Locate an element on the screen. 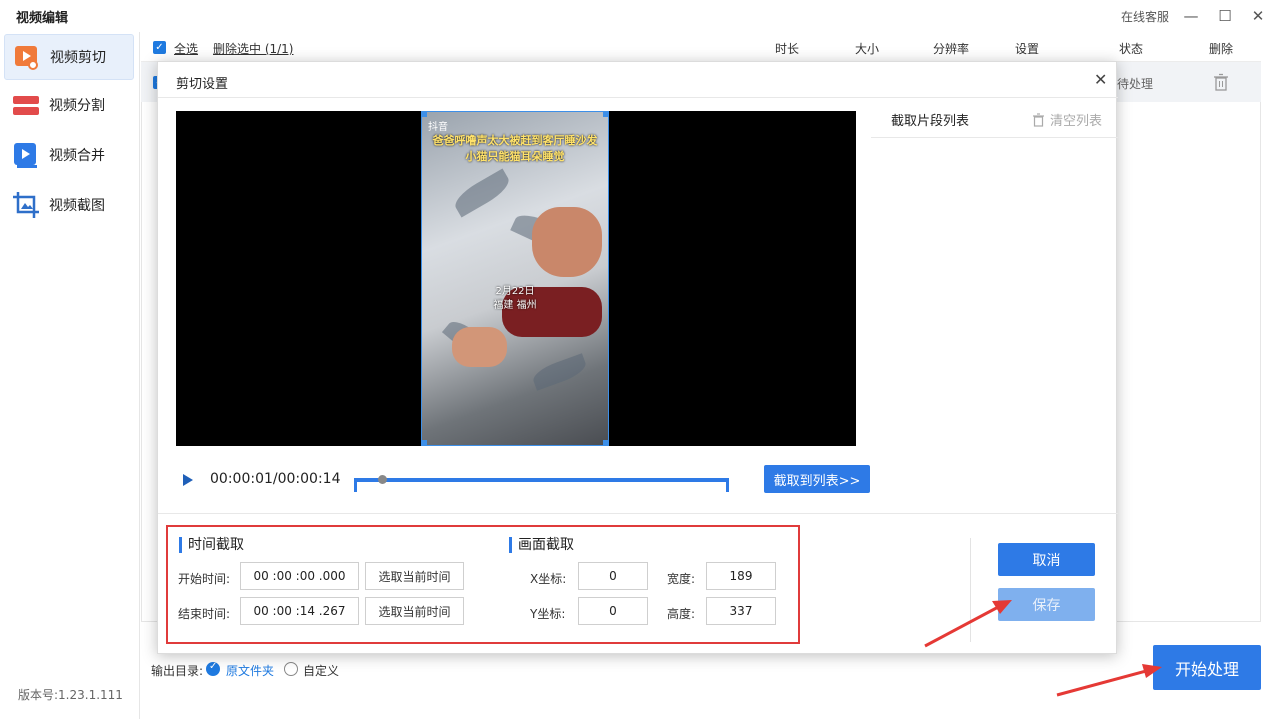 This screenshot has width=1273, height=719. sidebar: 视频剪切 视频分割 视频合并 视频截图 is located at coordinates (70, 375).